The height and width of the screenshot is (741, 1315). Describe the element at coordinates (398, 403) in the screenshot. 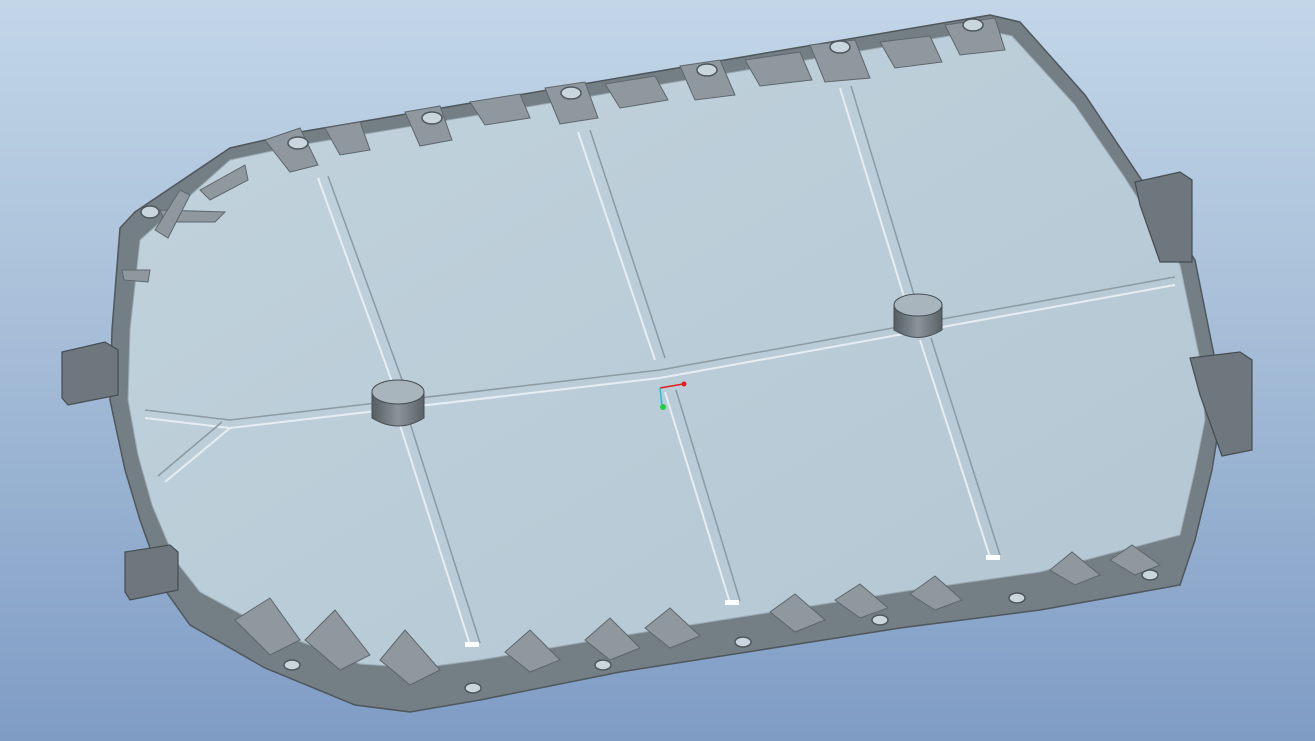

I see `boss-left` at that location.